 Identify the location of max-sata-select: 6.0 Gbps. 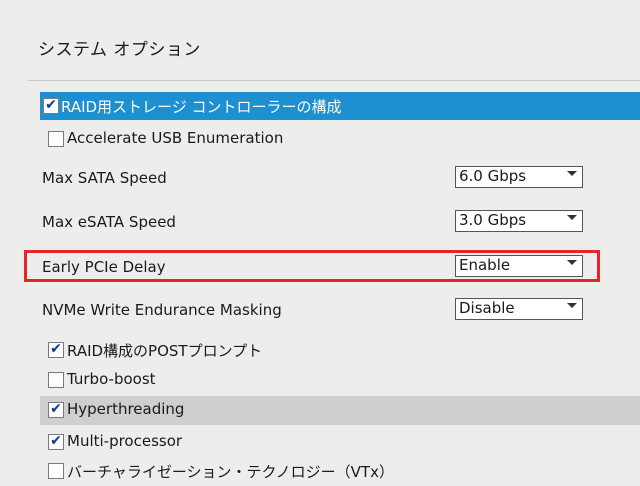
(519, 177).